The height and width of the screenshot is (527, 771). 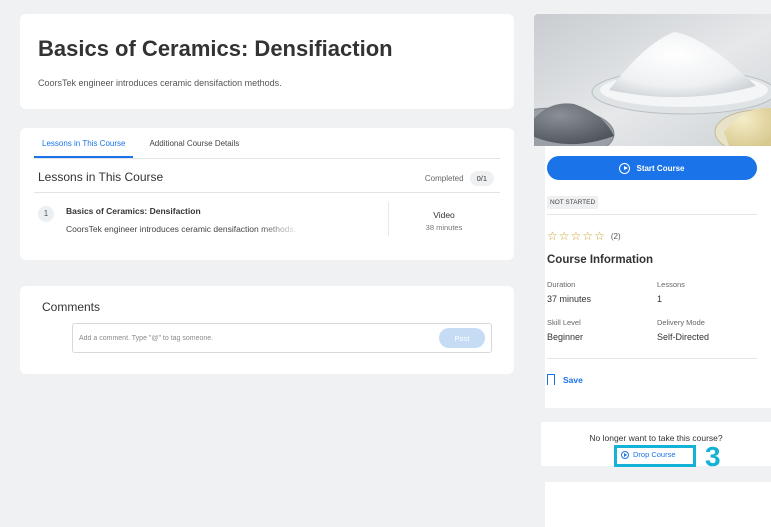 I want to click on comment-box: Post, so click(x=282, y=338).